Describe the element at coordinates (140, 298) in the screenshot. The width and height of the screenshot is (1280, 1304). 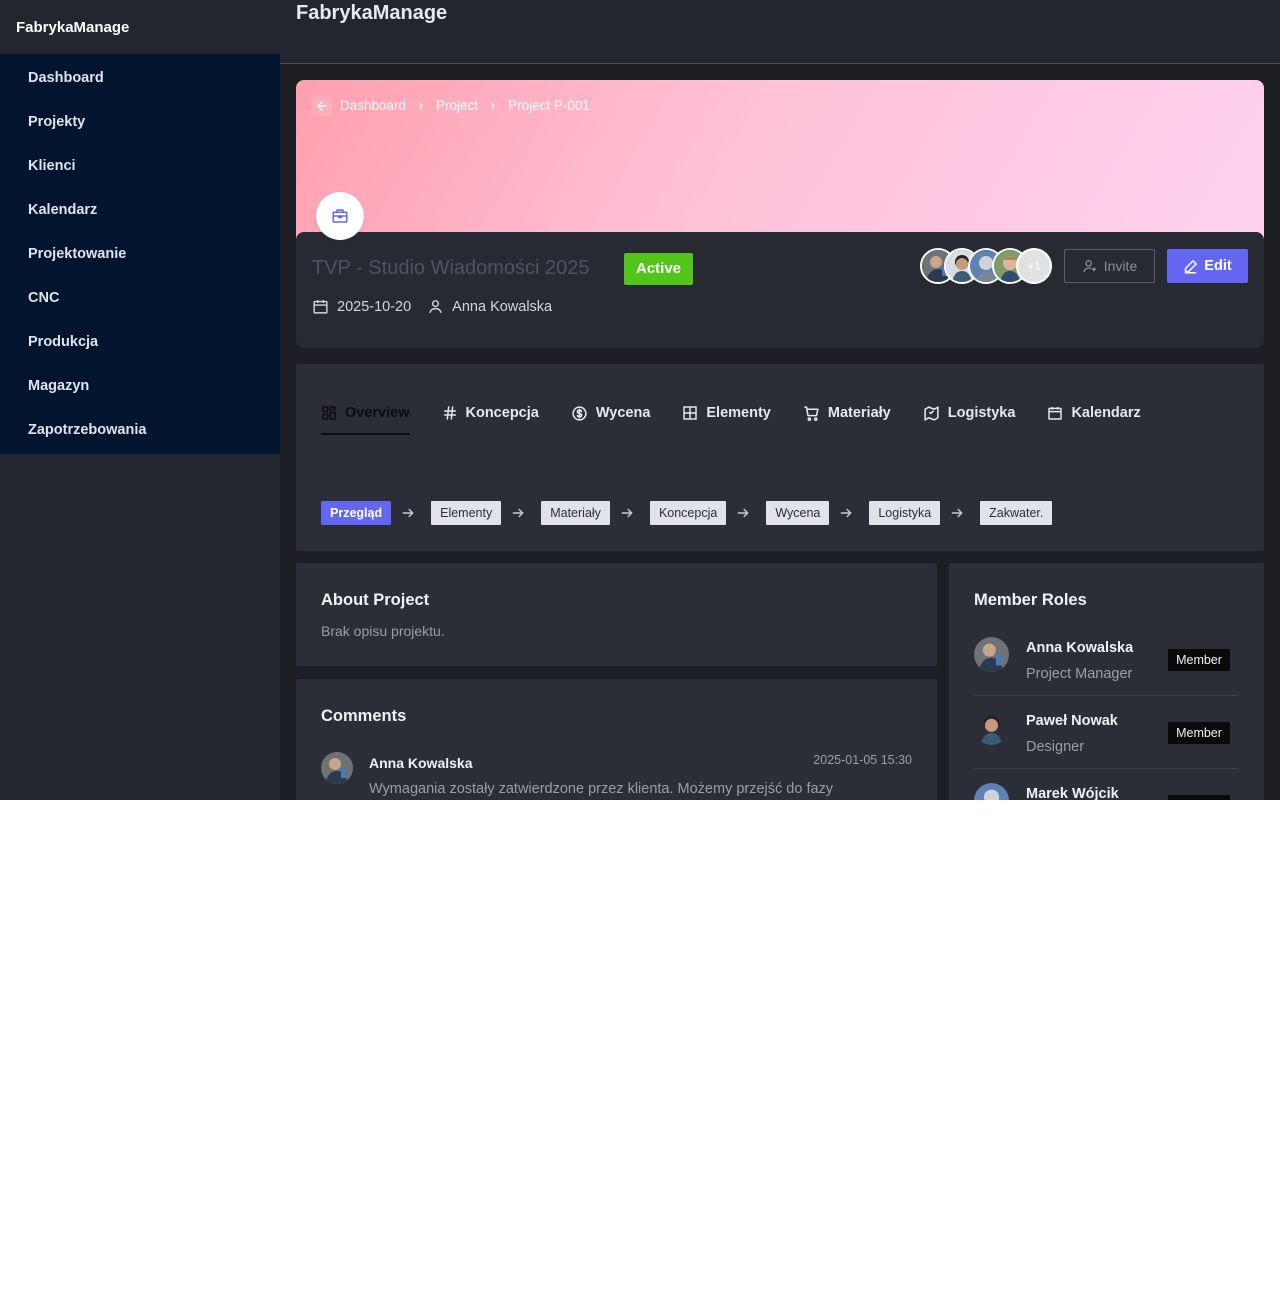
I see `sidebar-item-cnc: CNC` at that location.